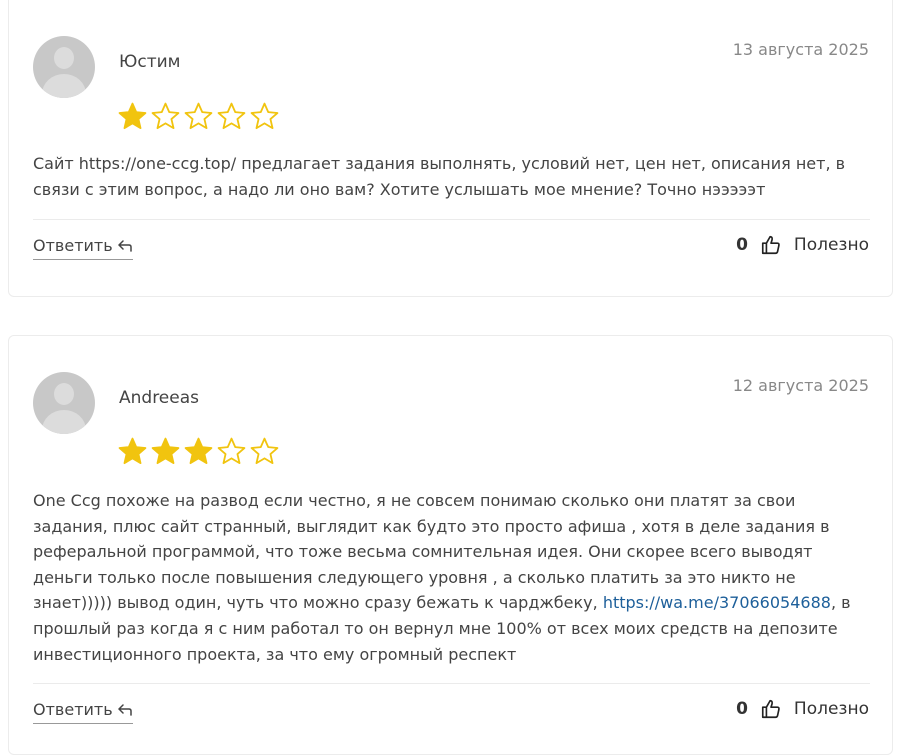 The image size is (921, 755). I want to click on review-author: Andreeas, so click(159, 398).